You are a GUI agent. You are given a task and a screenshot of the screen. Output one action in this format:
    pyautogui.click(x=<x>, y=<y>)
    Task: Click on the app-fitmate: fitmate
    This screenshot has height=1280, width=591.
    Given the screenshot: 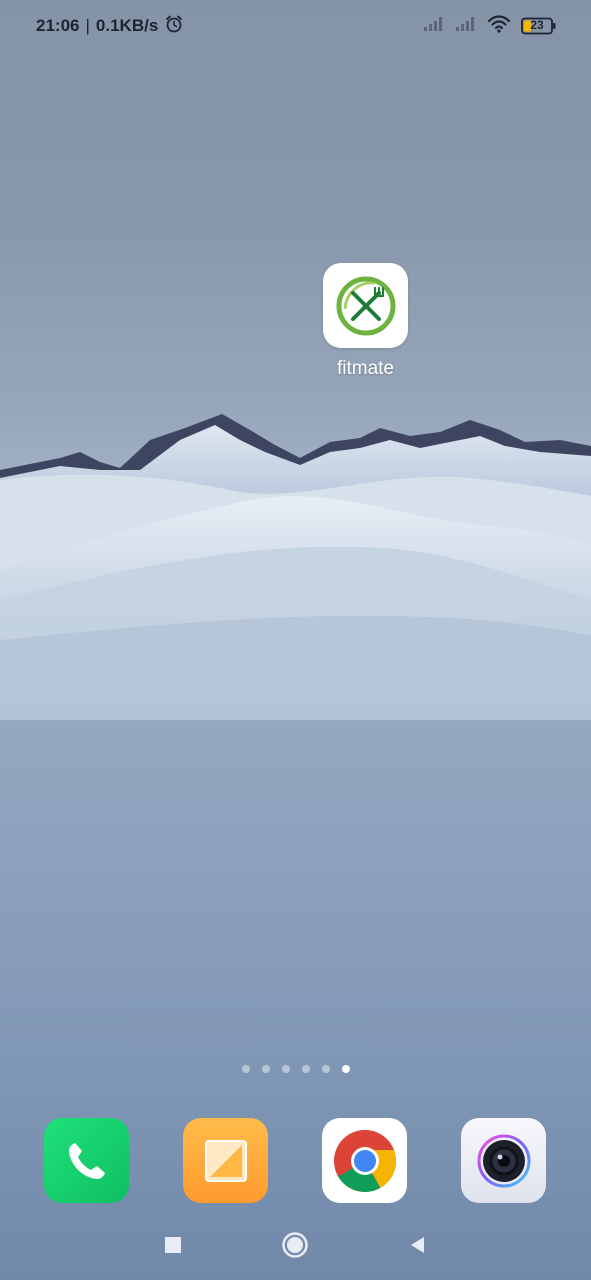 What is the action you would take?
    pyautogui.click(x=365, y=321)
    